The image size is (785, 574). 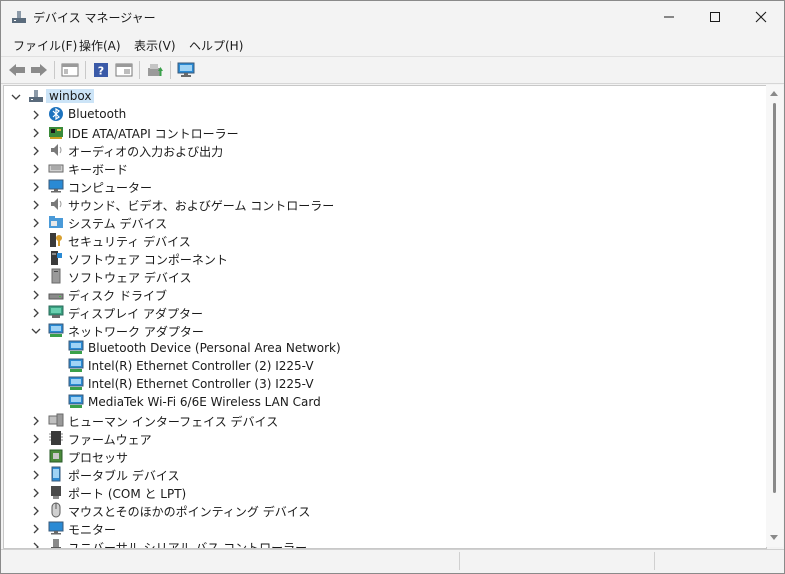 I want to click on tree-root: winbox, so click(x=384, y=96).